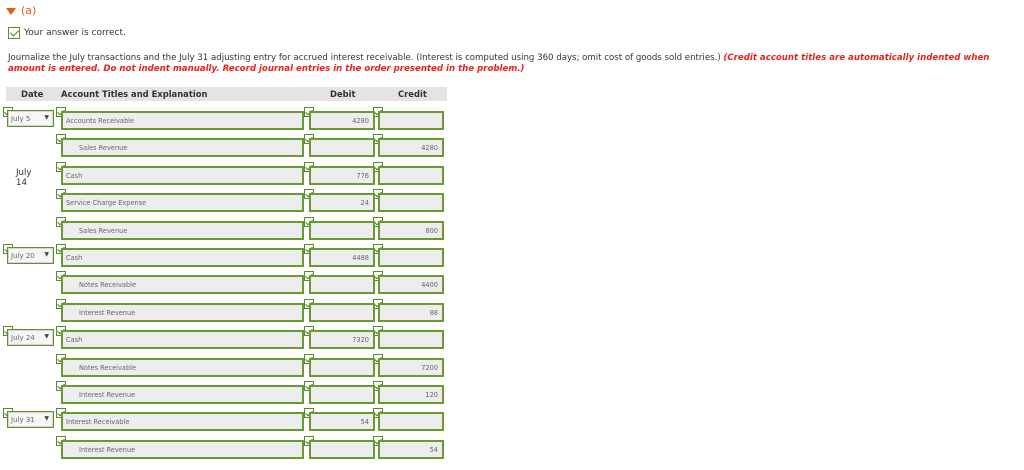 Image resolution: width=1024 pixels, height=470 pixels. Describe the element at coordinates (360, 121) in the screenshot. I see `debit-field-value: 4280` at that location.